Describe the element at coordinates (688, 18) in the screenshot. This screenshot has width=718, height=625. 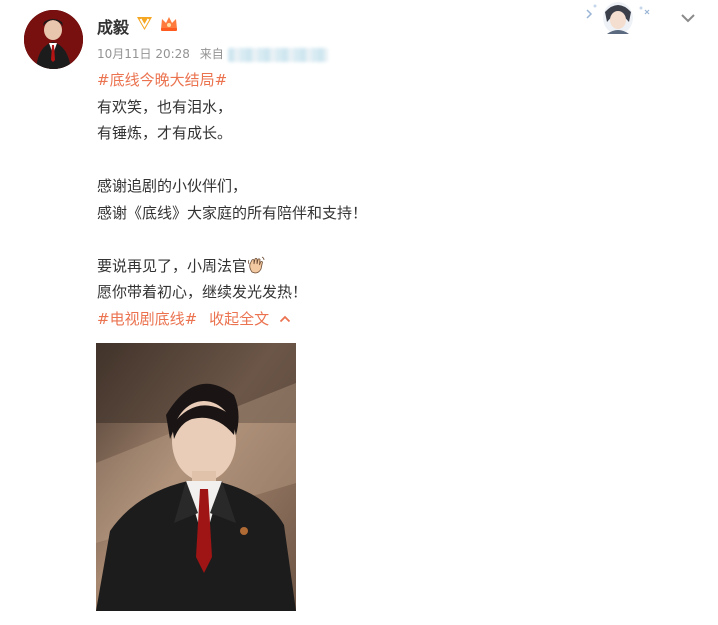
I see `chevron-down-icon` at that location.